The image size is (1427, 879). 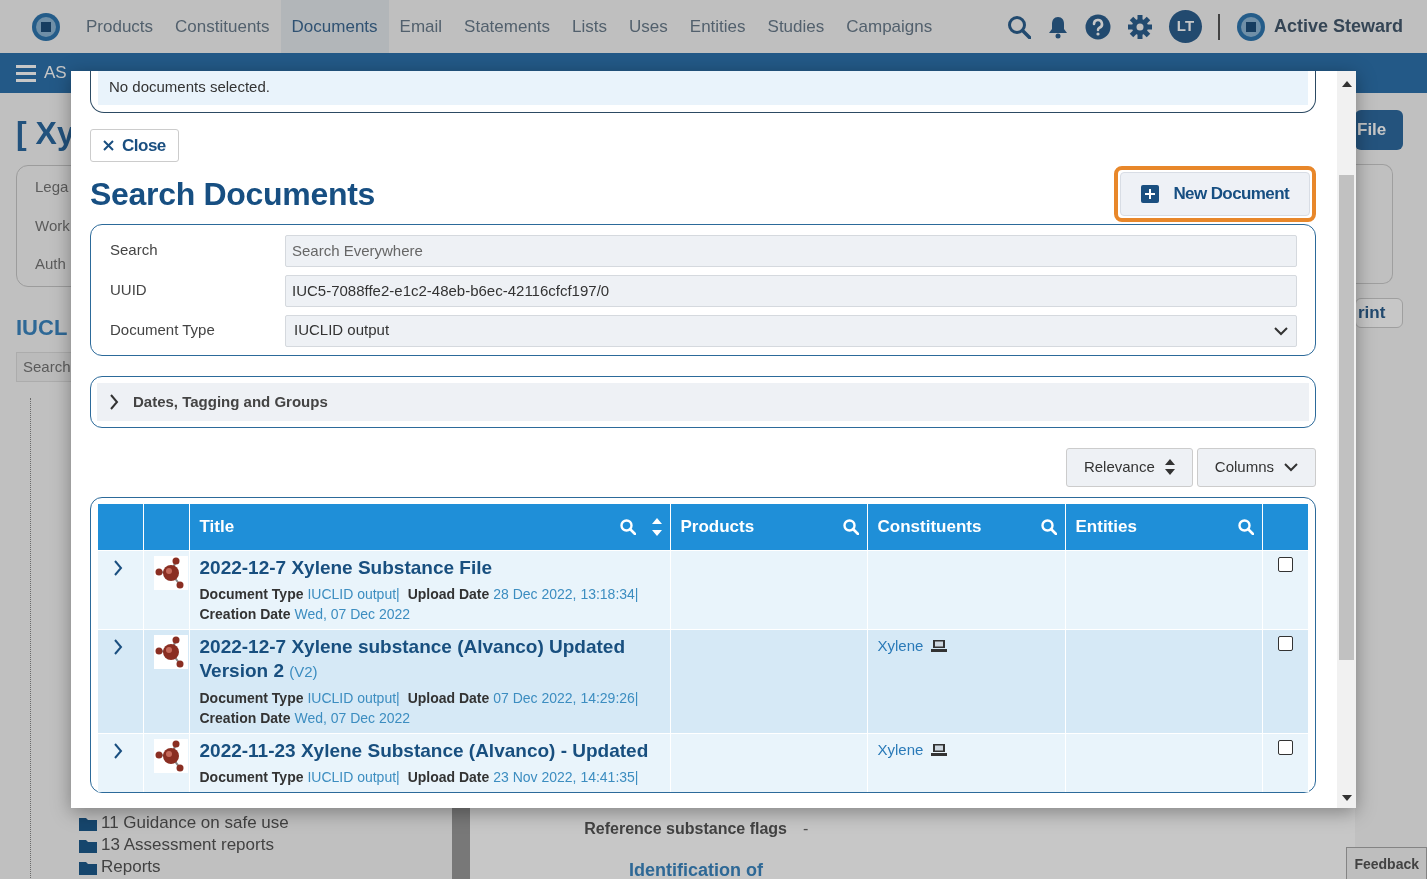 I want to click on page-title: [ Xy, so click(x=45, y=133).